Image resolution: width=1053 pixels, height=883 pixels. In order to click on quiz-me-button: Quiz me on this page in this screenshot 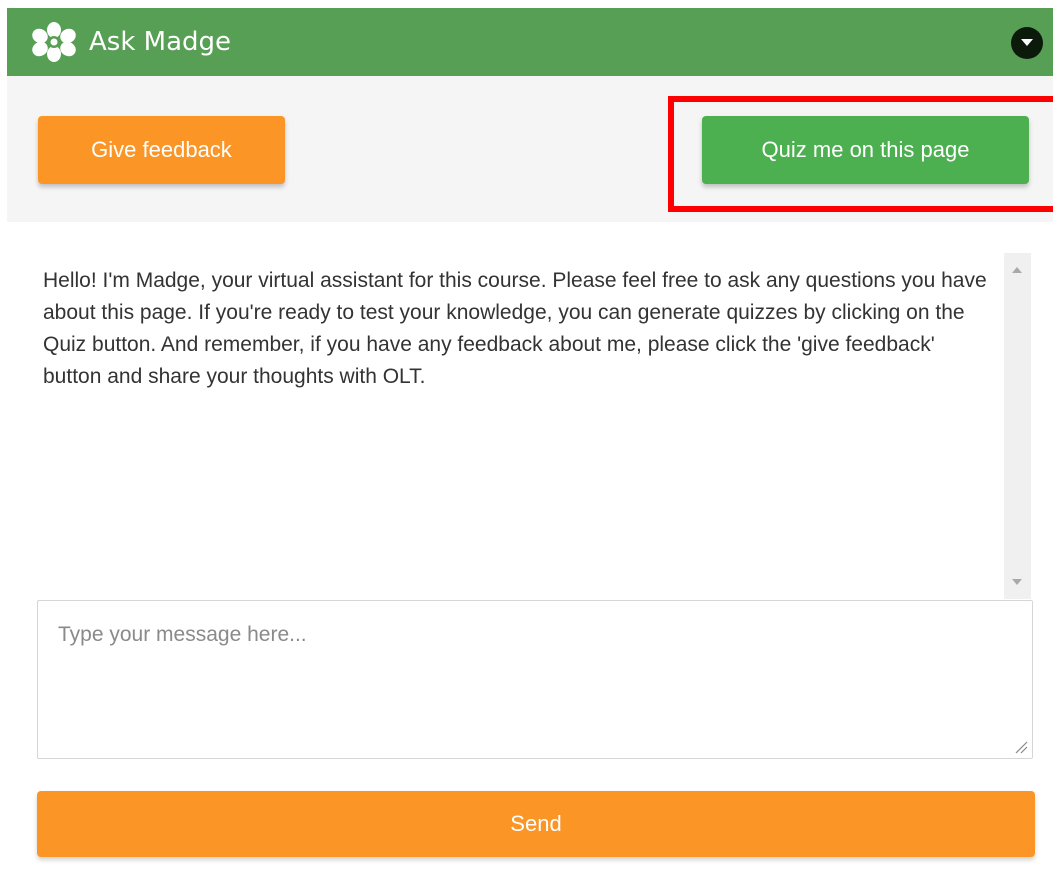, I will do `click(865, 150)`.